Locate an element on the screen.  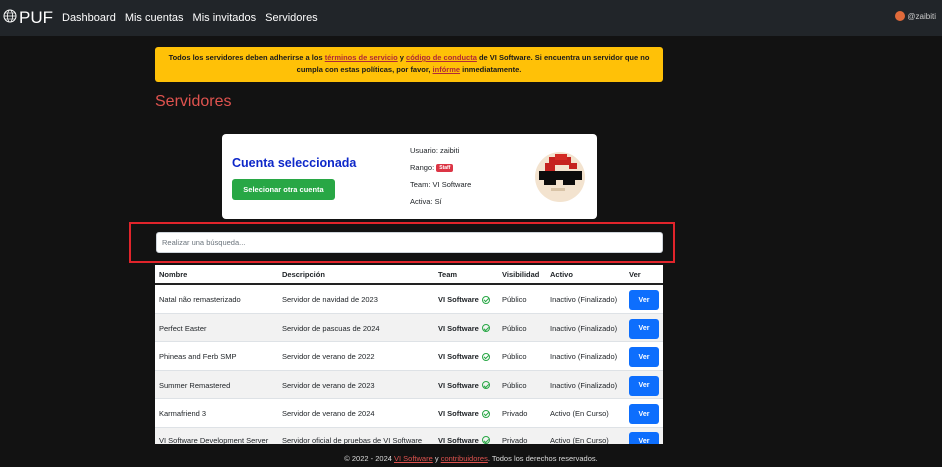
active-info: Activa: Sí is located at coordinates (426, 201).